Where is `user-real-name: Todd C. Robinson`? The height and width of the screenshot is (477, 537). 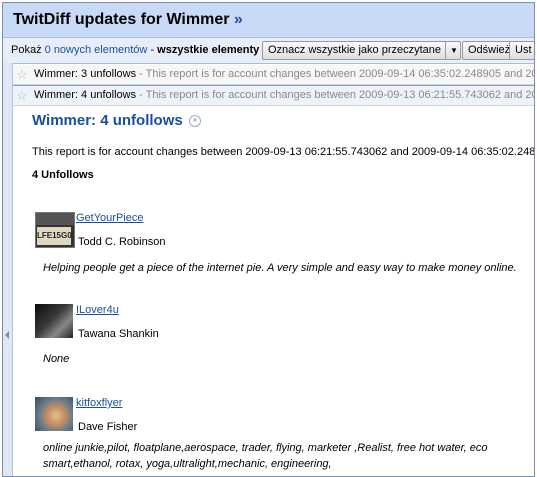 user-real-name: Todd C. Robinson is located at coordinates (122, 242).